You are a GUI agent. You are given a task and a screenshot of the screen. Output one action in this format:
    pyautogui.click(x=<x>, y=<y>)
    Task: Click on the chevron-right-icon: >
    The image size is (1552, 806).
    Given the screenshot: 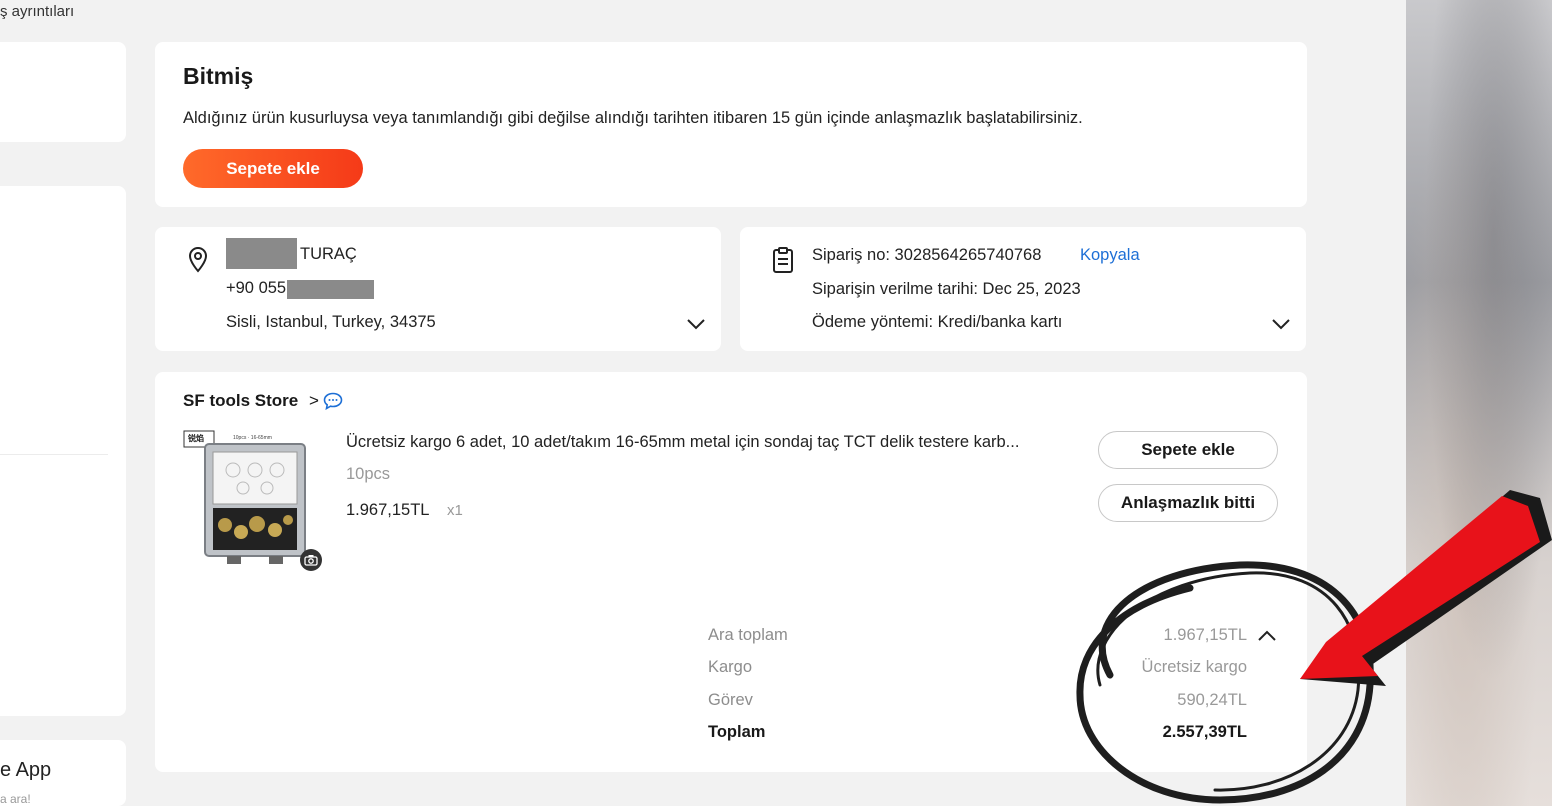 What is the action you would take?
    pyautogui.click(x=313, y=400)
    